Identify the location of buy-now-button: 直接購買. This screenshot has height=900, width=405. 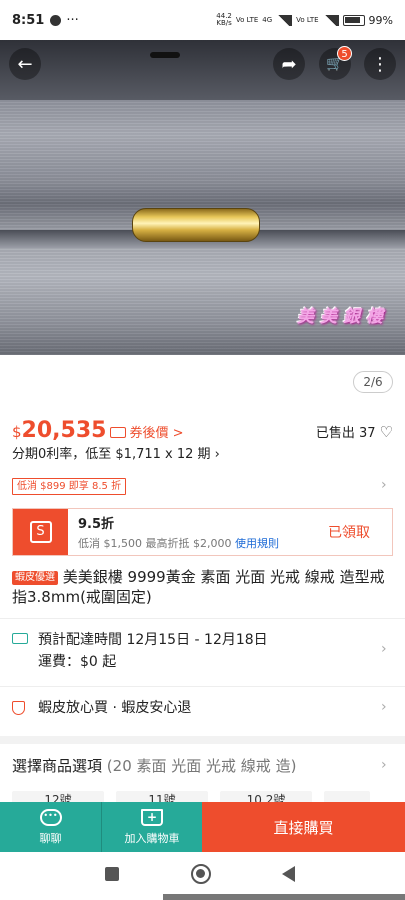
(303, 827).